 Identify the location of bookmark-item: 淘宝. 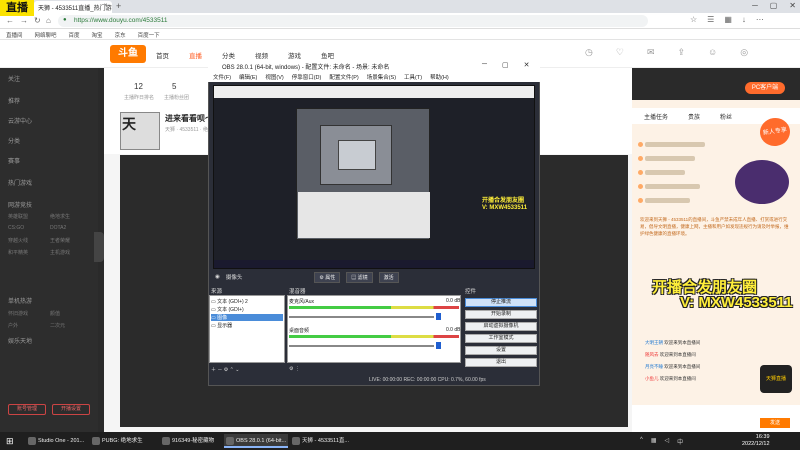
(97, 35).